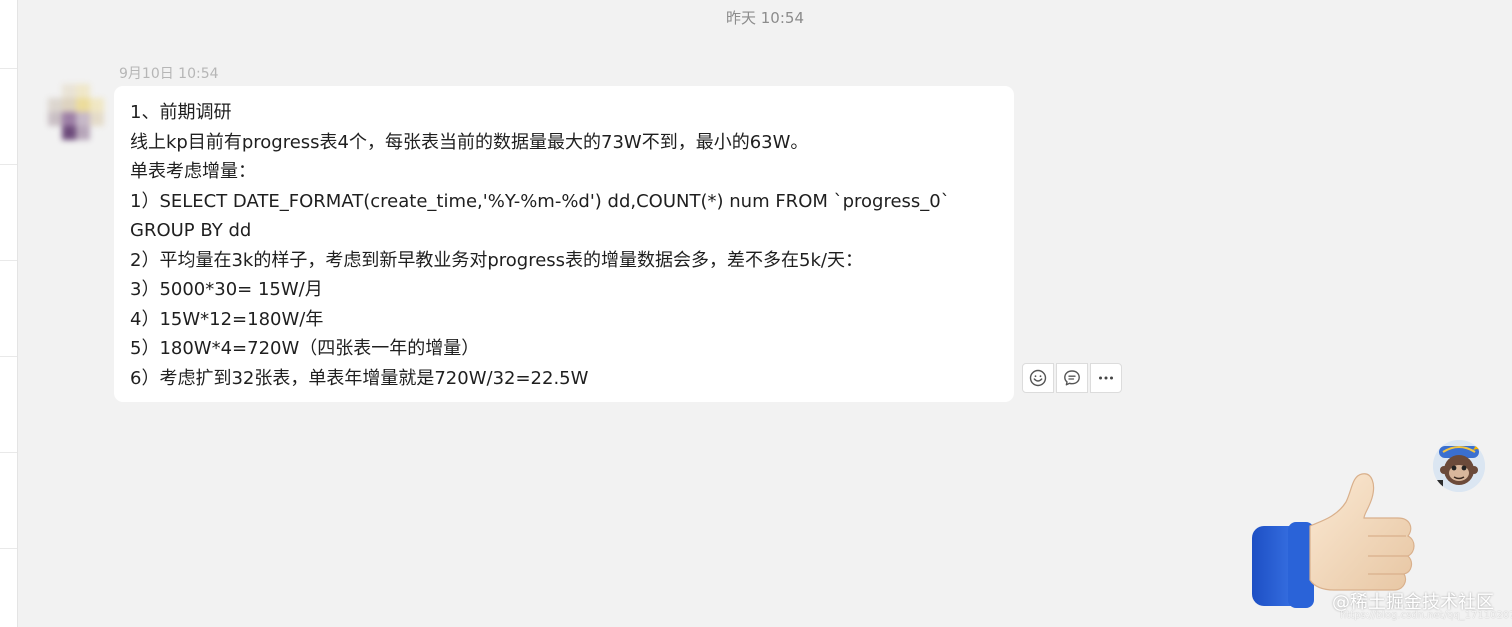  Describe the element at coordinates (76, 112) in the screenshot. I see `sender-avatar` at that location.